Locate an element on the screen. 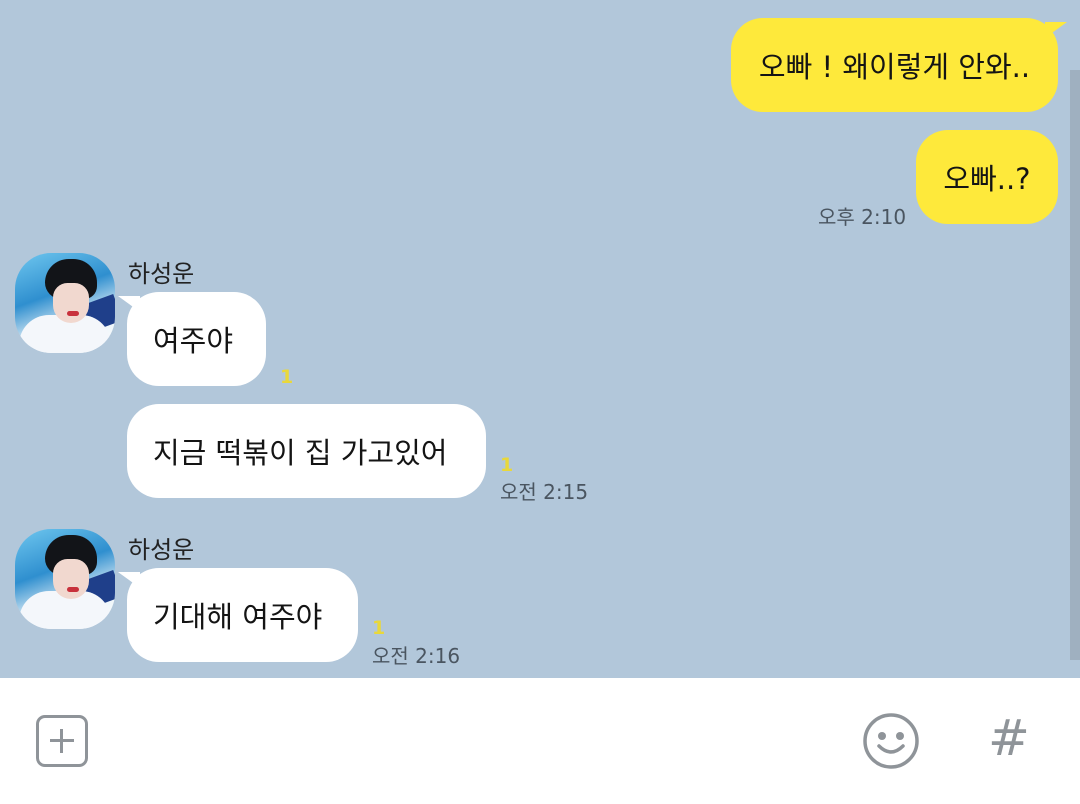  message-text: 기대해 여주야 is located at coordinates (238, 617).